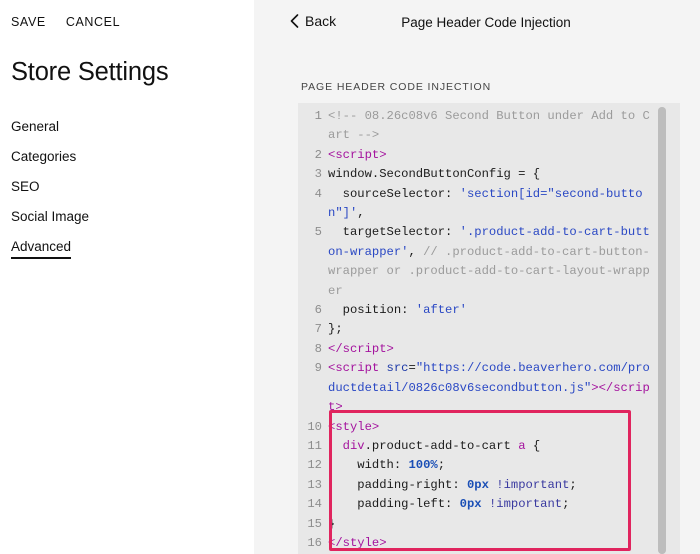 This screenshot has height=554, width=700. I want to click on line-code: }, so click(332, 523).